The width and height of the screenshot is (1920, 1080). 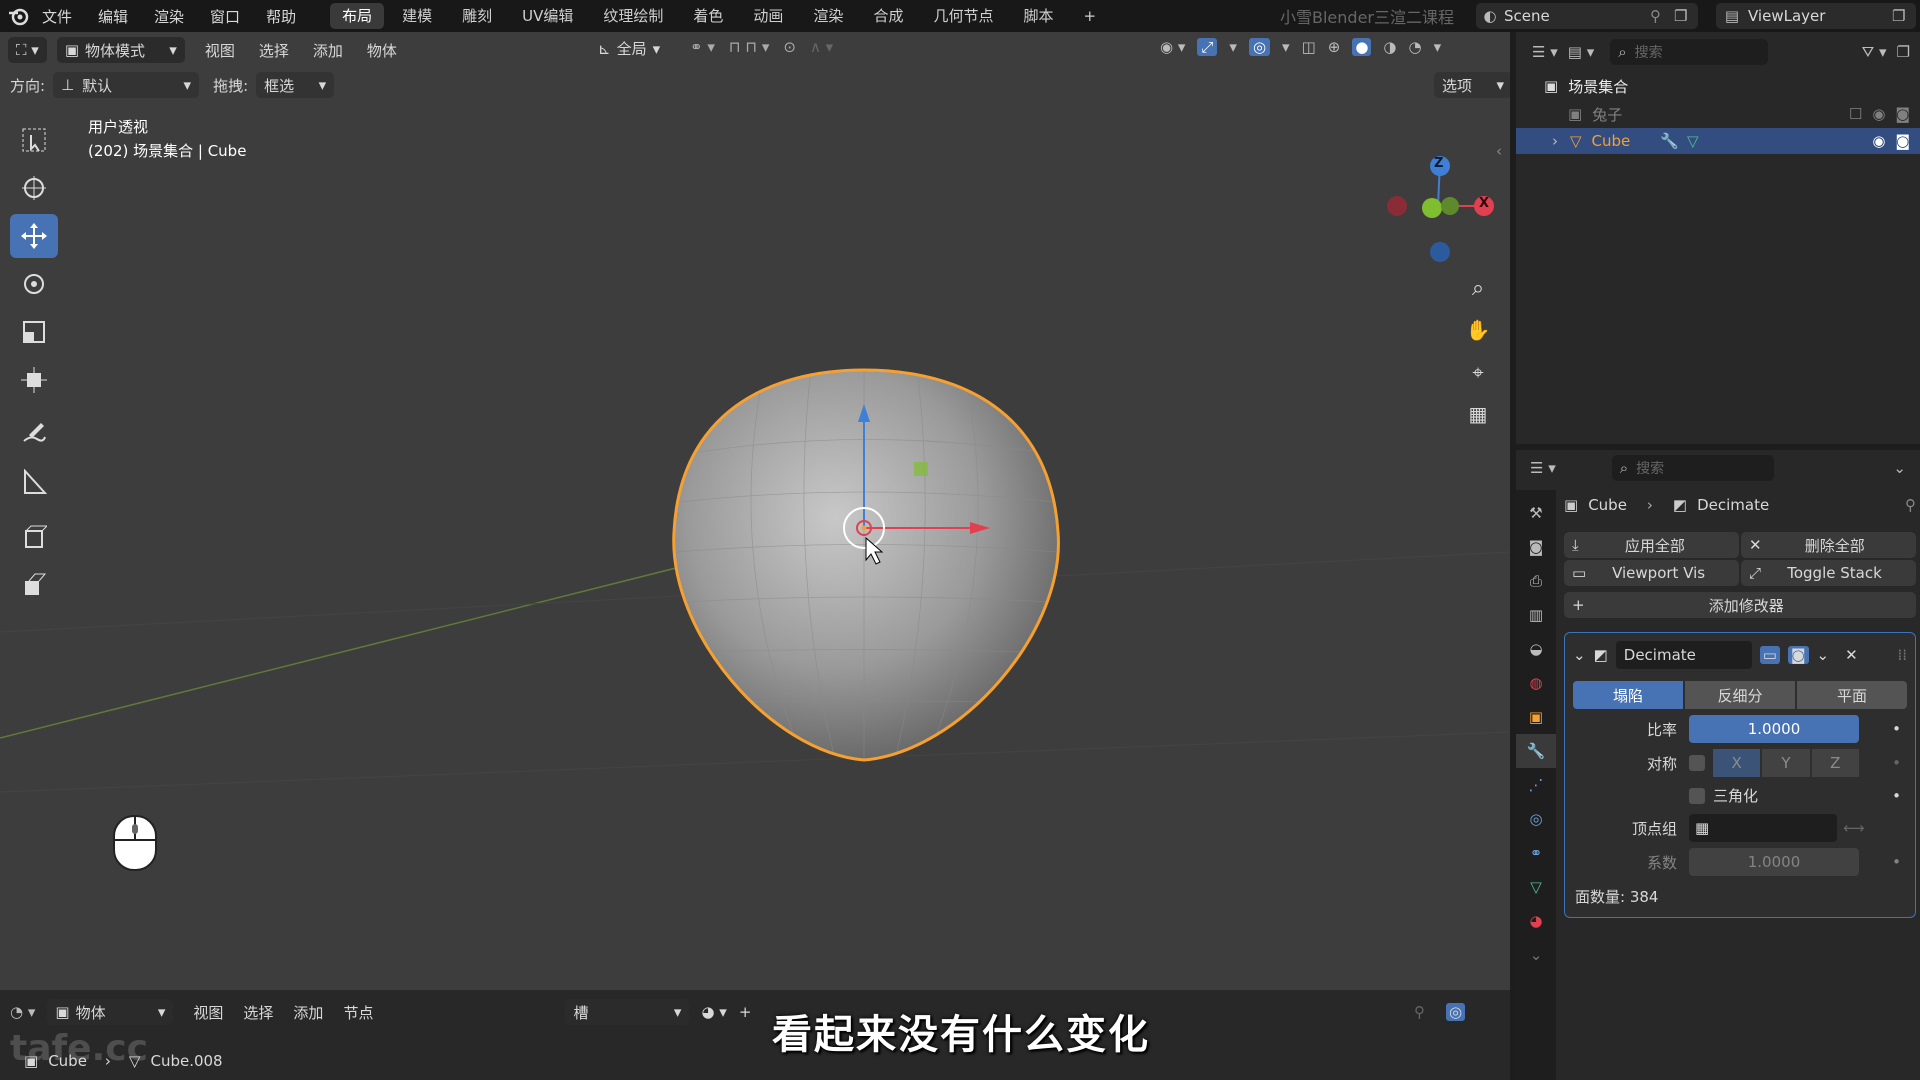 What do you see at coordinates (1798, 655) in the screenshot?
I see `show-in-render-icon: ◙` at bounding box center [1798, 655].